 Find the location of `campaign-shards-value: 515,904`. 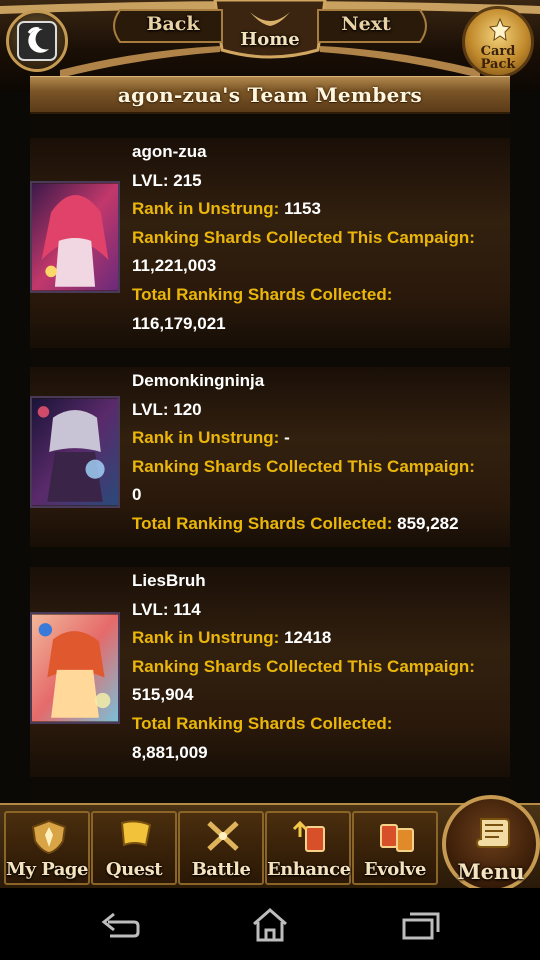

campaign-shards-value: 515,904 is located at coordinates (163, 695).